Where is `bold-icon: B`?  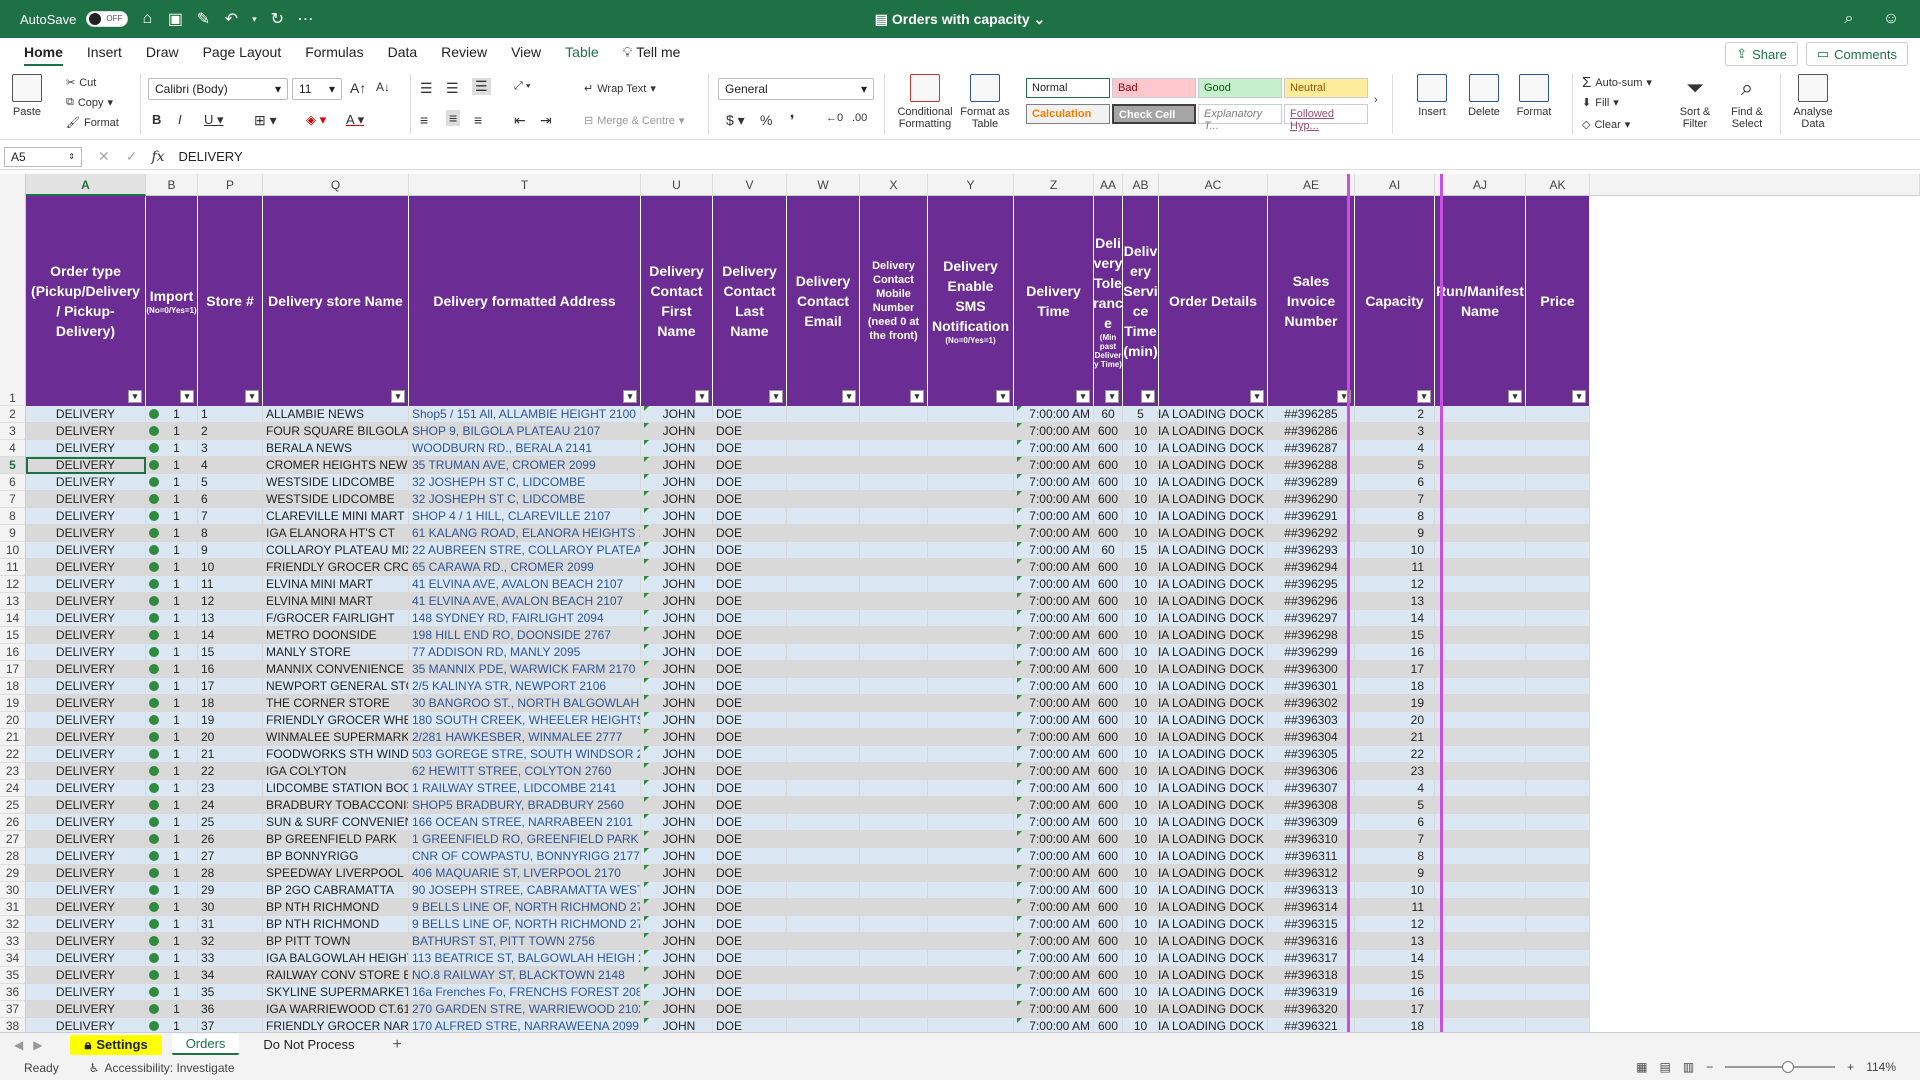
bold-icon: B is located at coordinates (156, 119).